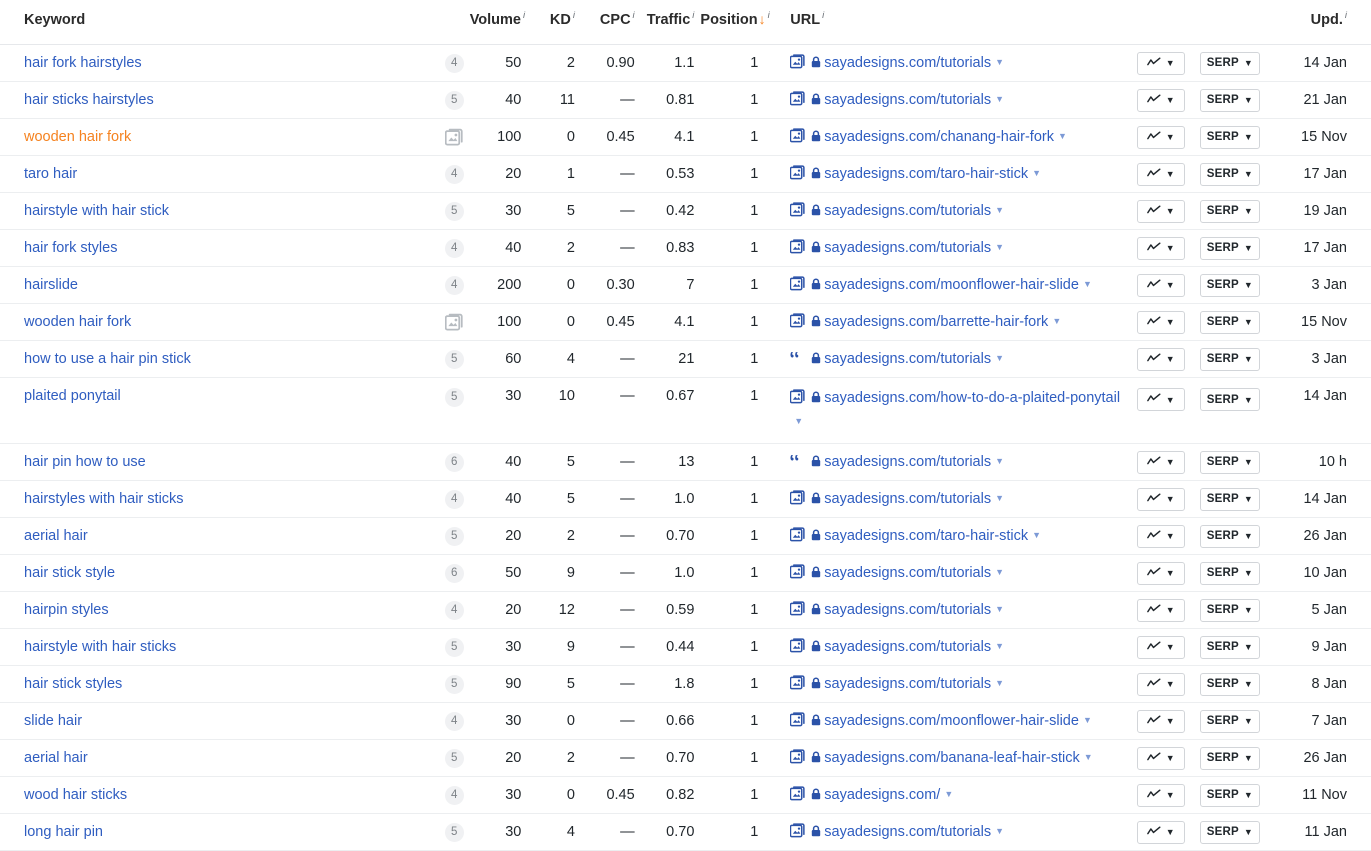 The width and height of the screenshot is (1371, 851). I want to click on keyword-link: hair stick style, so click(69, 573).